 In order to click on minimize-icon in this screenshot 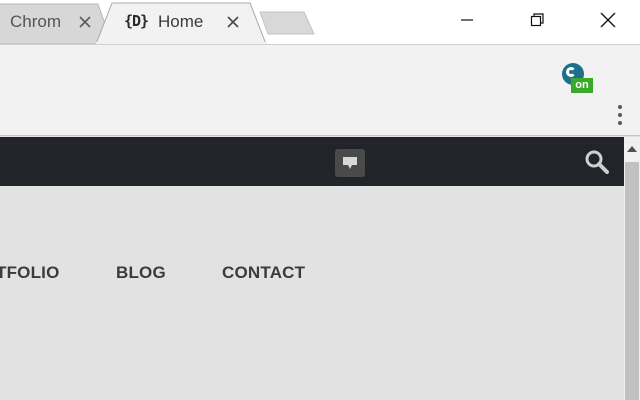, I will do `click(467, 20)`.